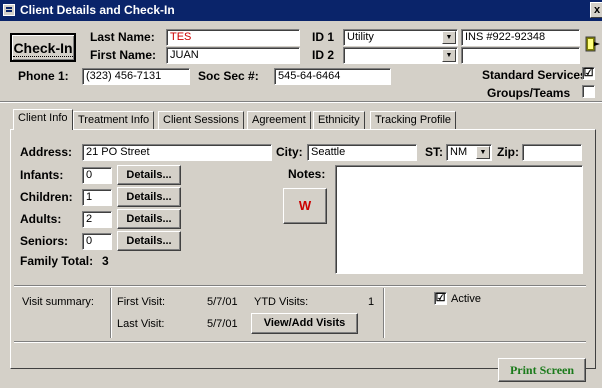  Describe the element at coordinates (222, 324) in the screenshot. I see `last-visit-value: 5/7/01` at that location.